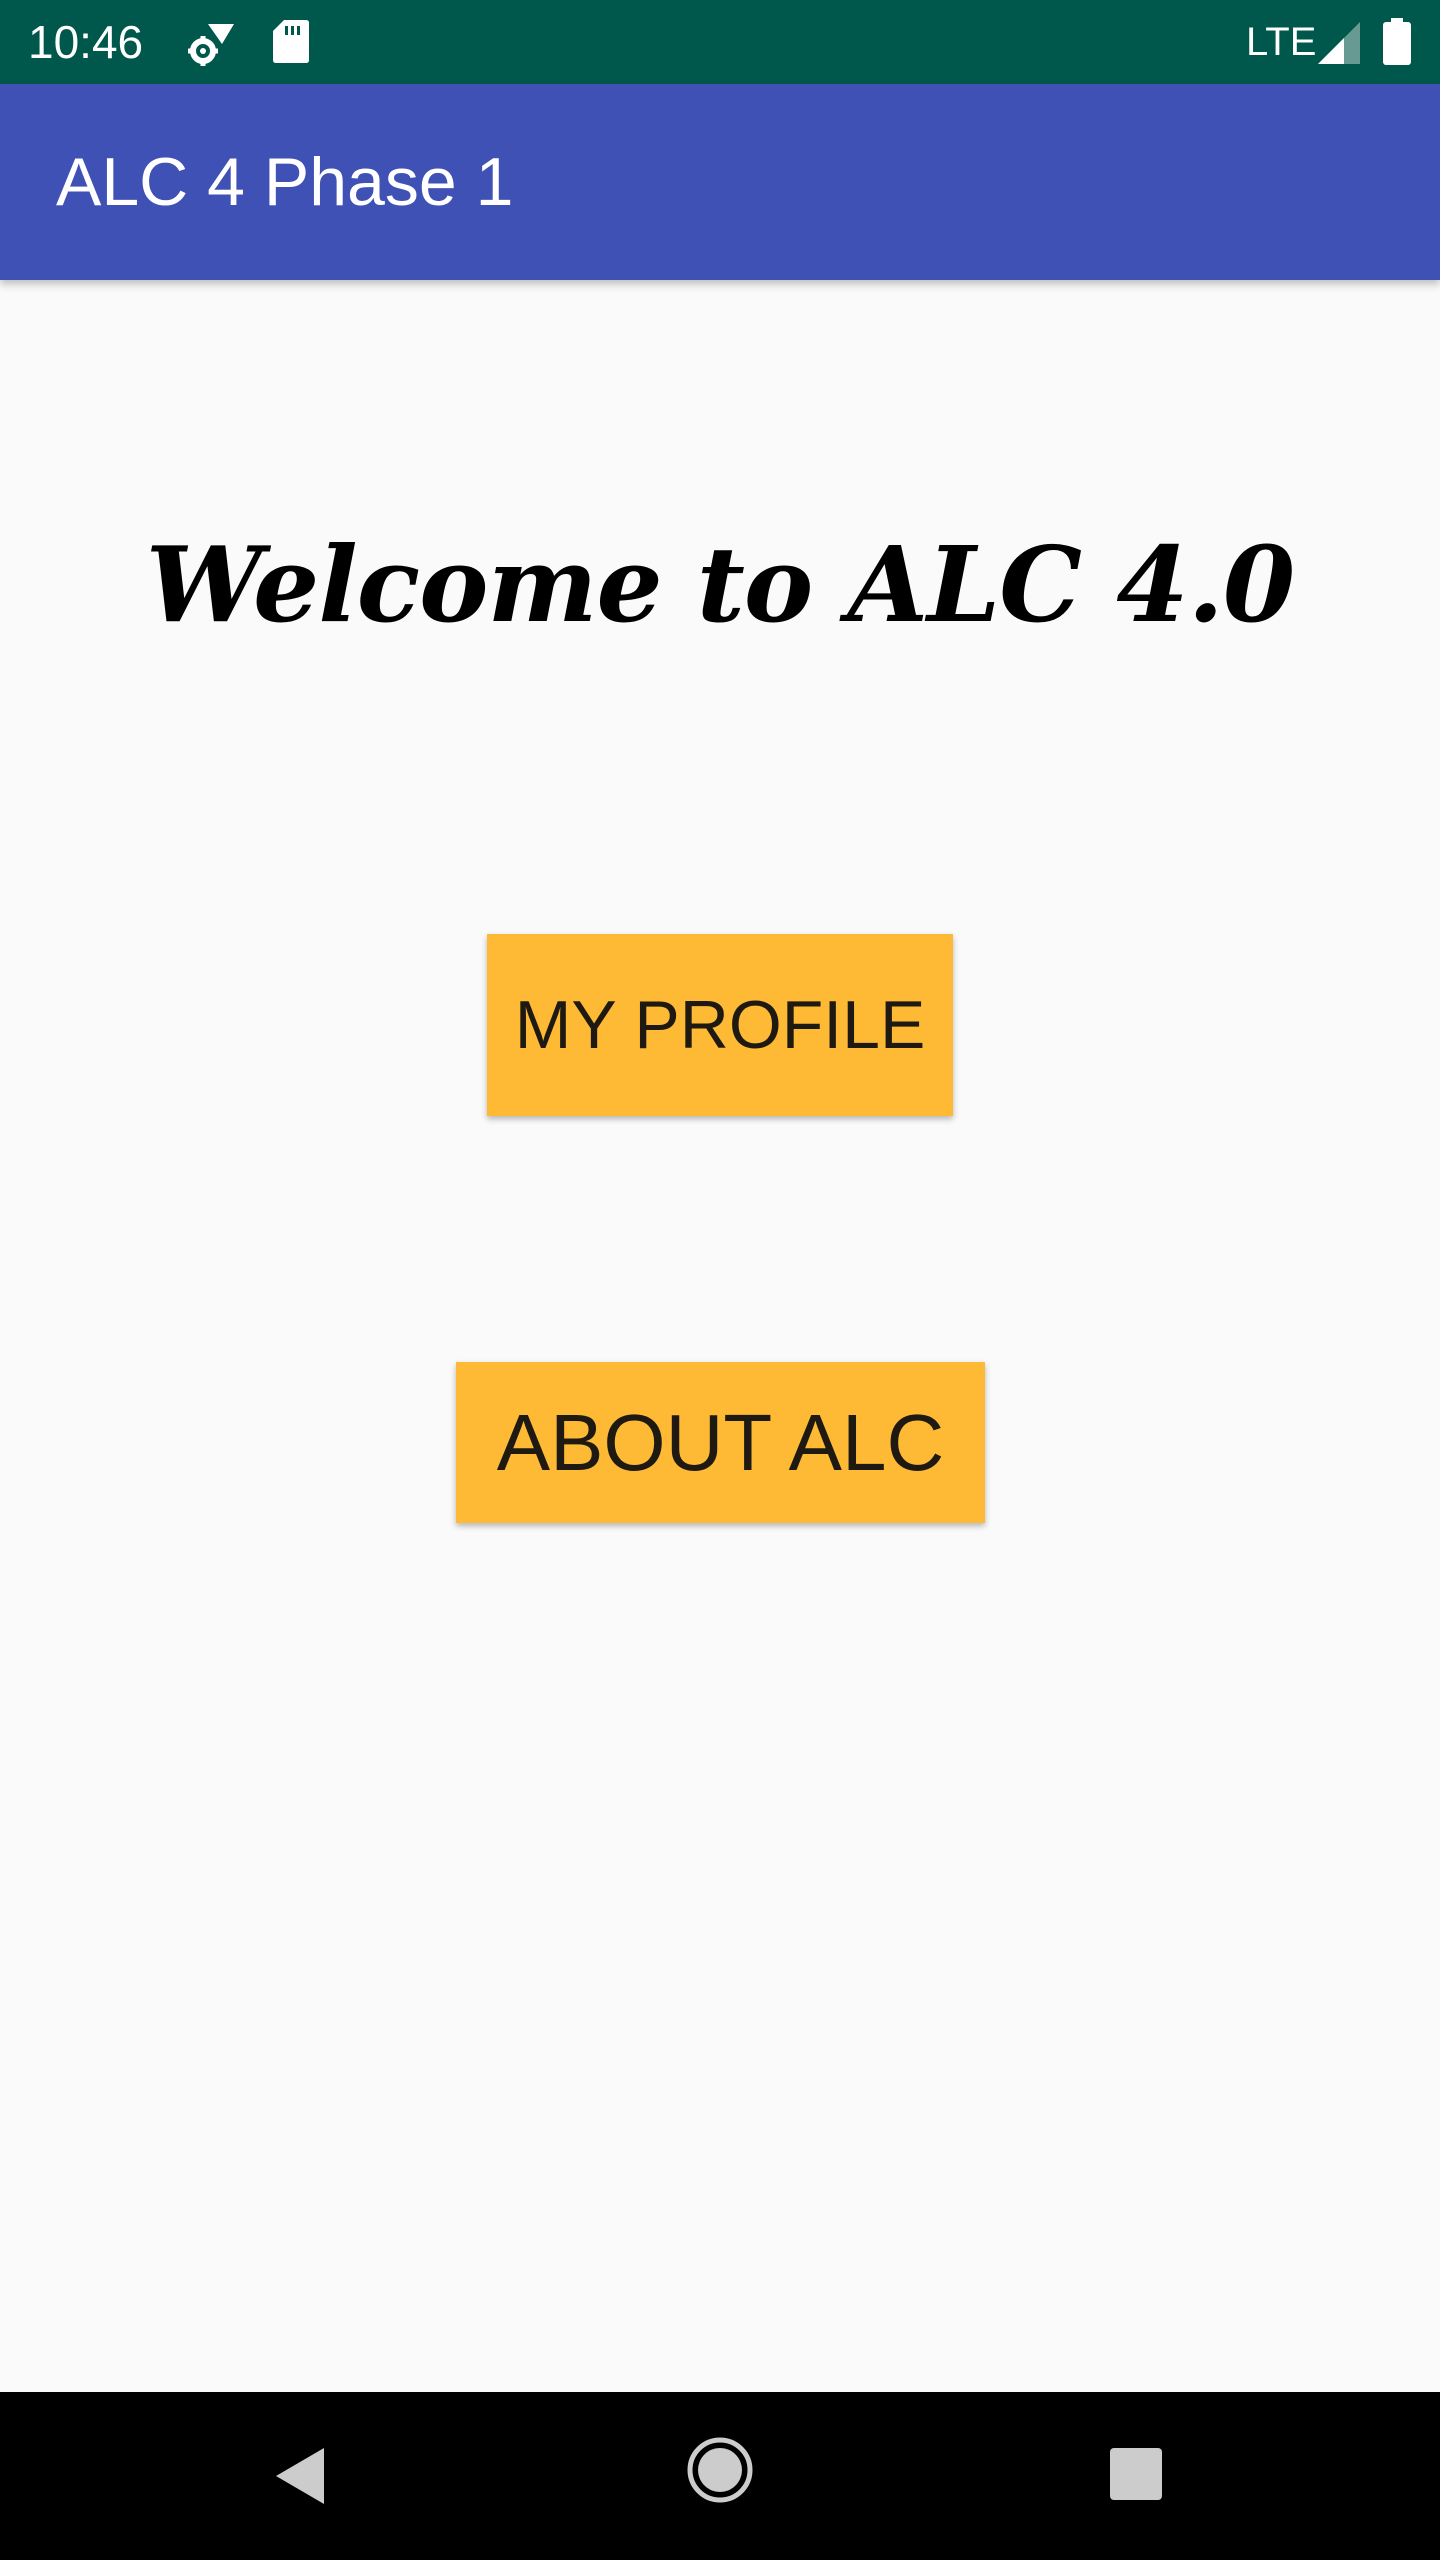 Image resolution: width=1440 pixels, height=2560 pixels. I want to click on back-icon, so click(300, 2476).